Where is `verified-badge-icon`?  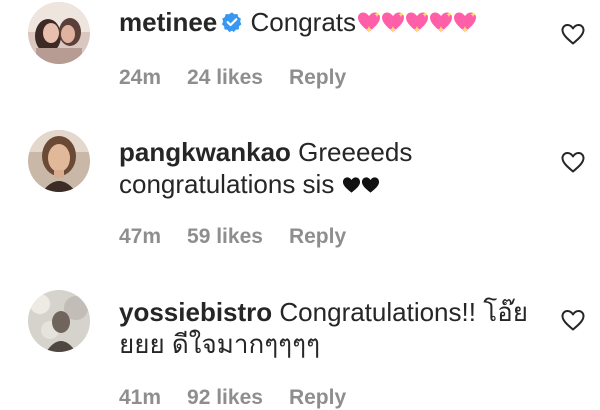
verified-badge-icon is located at coordinates (232, 22).